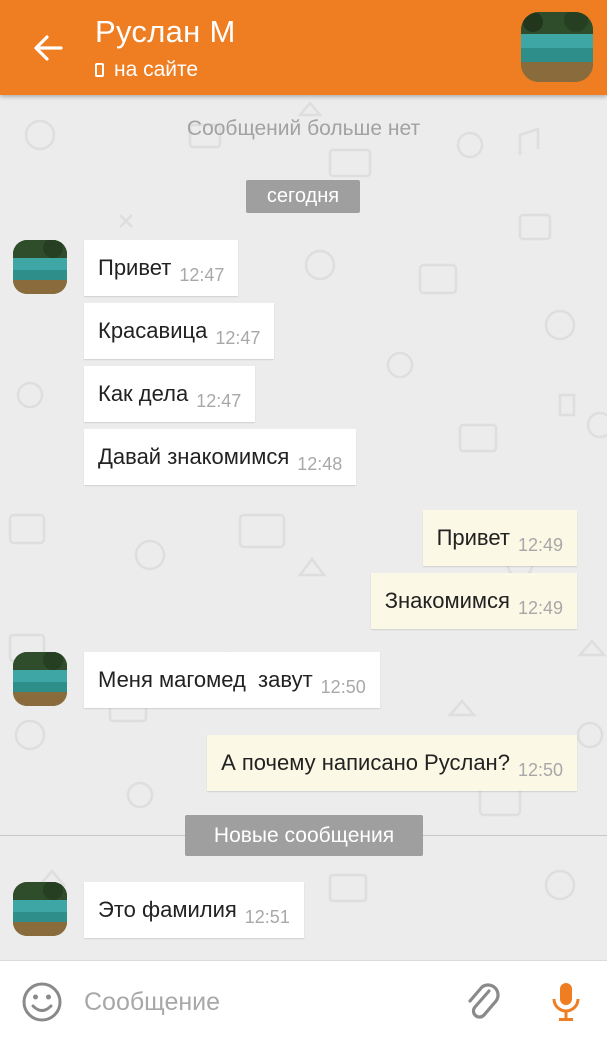 This screenshot has height=1038, width=607. What do you see at coordinates (167, 909) in the screenshot?
I see `message-text: Это фамилия` at bounding box center [167, 909].